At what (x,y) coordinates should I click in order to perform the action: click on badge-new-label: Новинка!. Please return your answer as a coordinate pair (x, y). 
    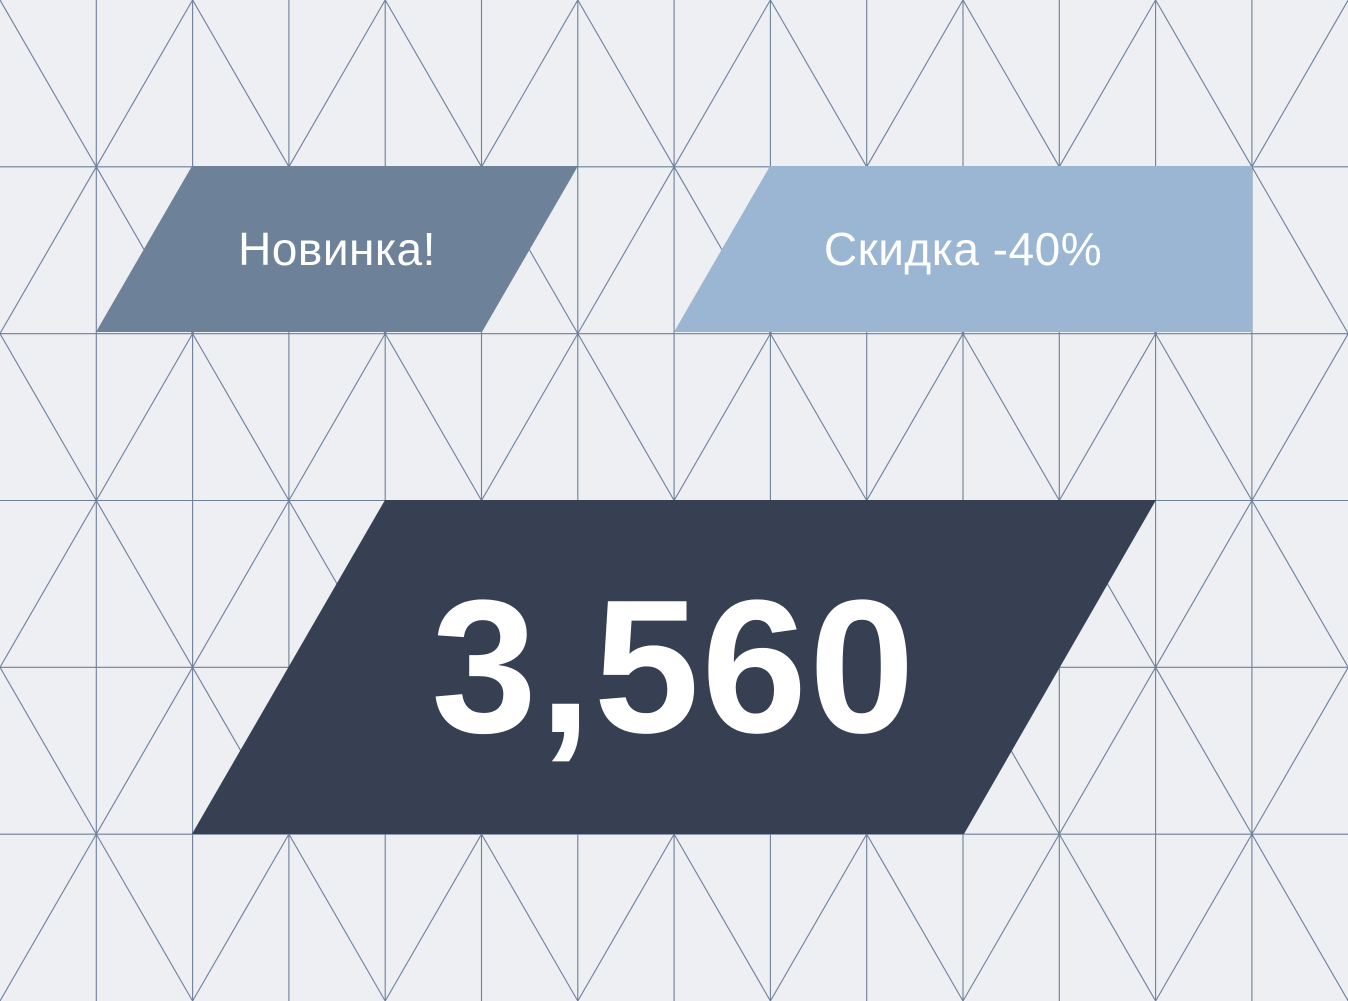
    Looking at the image, I should click on (337, 249).